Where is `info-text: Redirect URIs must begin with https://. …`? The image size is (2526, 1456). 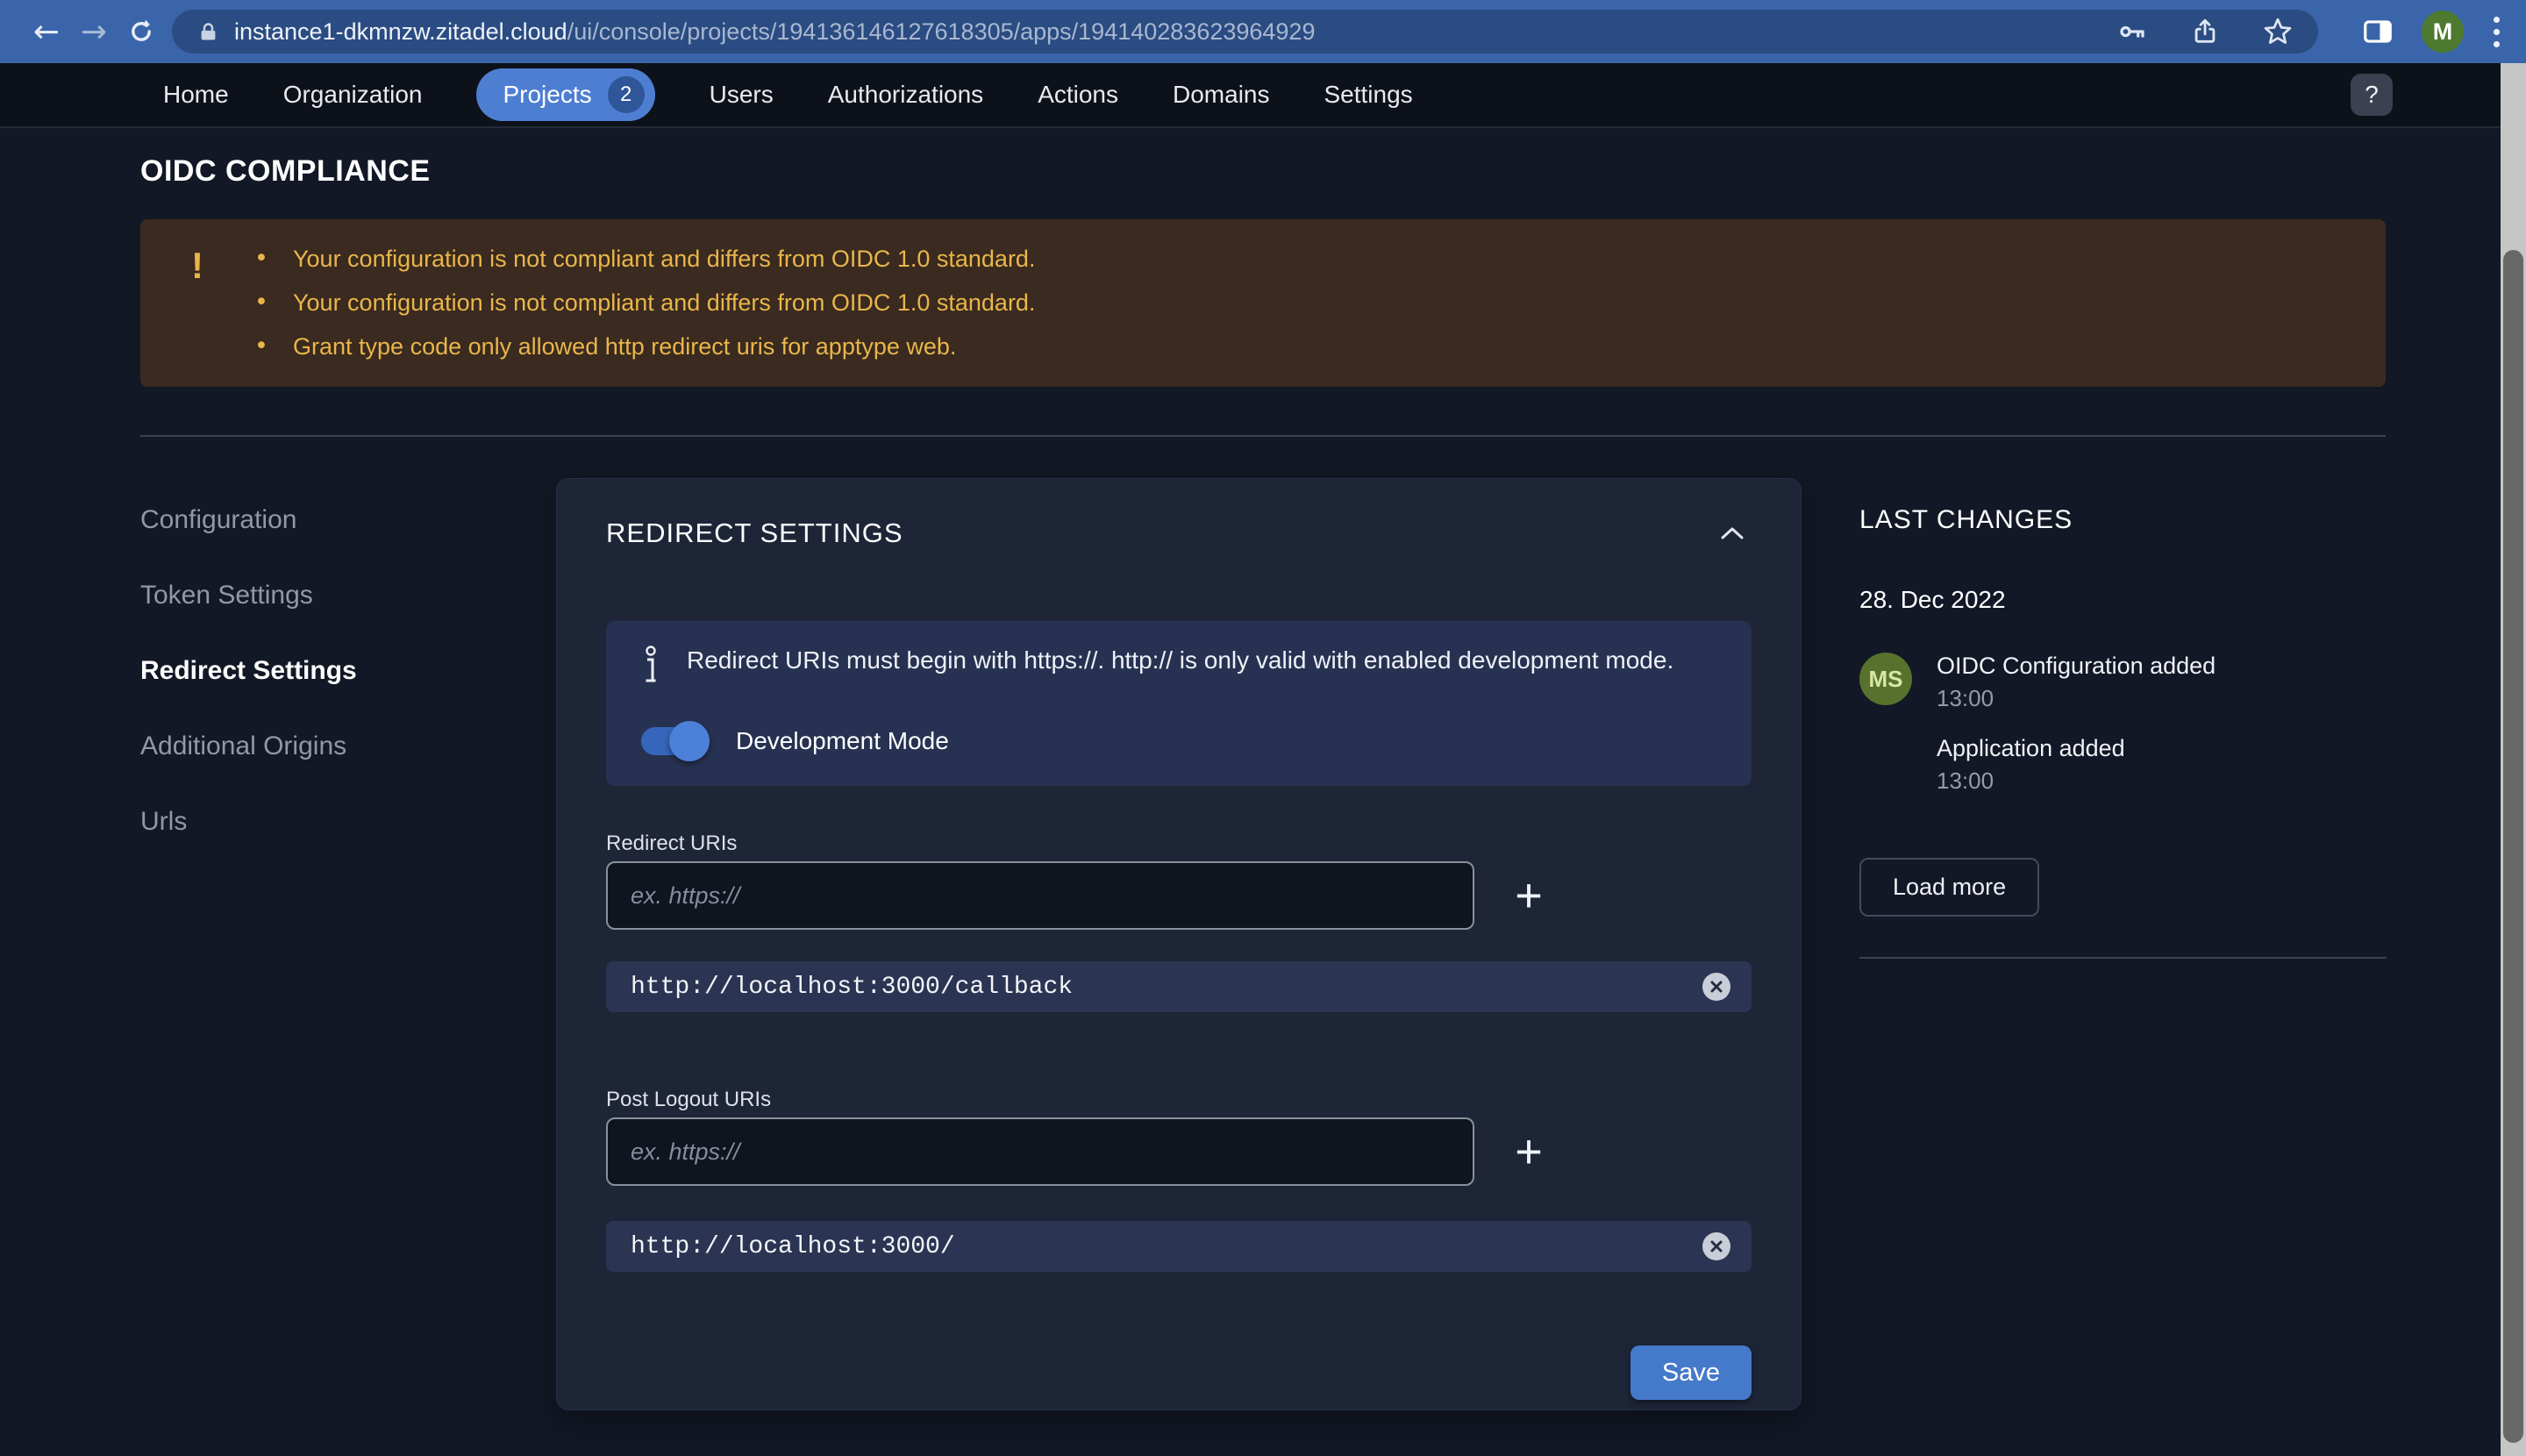
info-text: Redirect URIs must begin with https://. … is located at coordinates (1180, 660).